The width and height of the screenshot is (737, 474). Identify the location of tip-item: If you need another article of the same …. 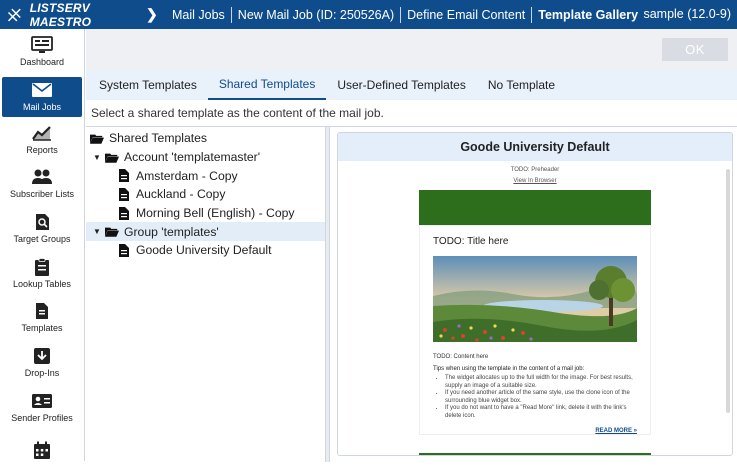
(541, 397).